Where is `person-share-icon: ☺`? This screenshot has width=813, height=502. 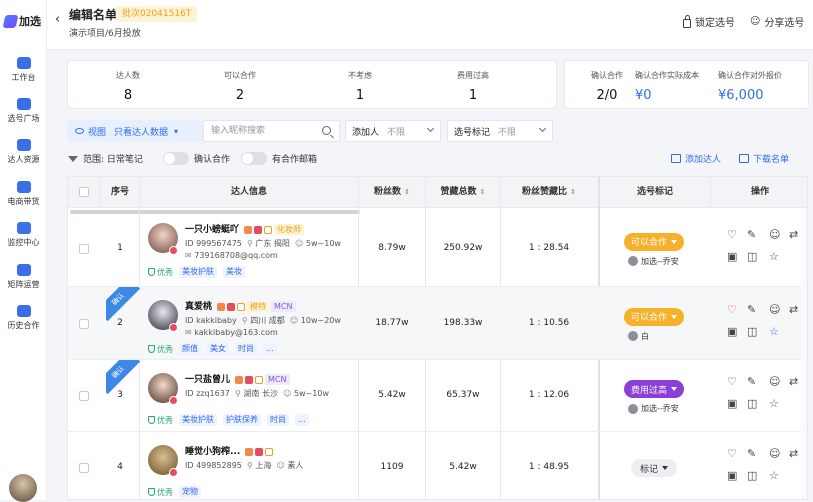 person-share-icon: ☺ is located at coordinates (755, 21).